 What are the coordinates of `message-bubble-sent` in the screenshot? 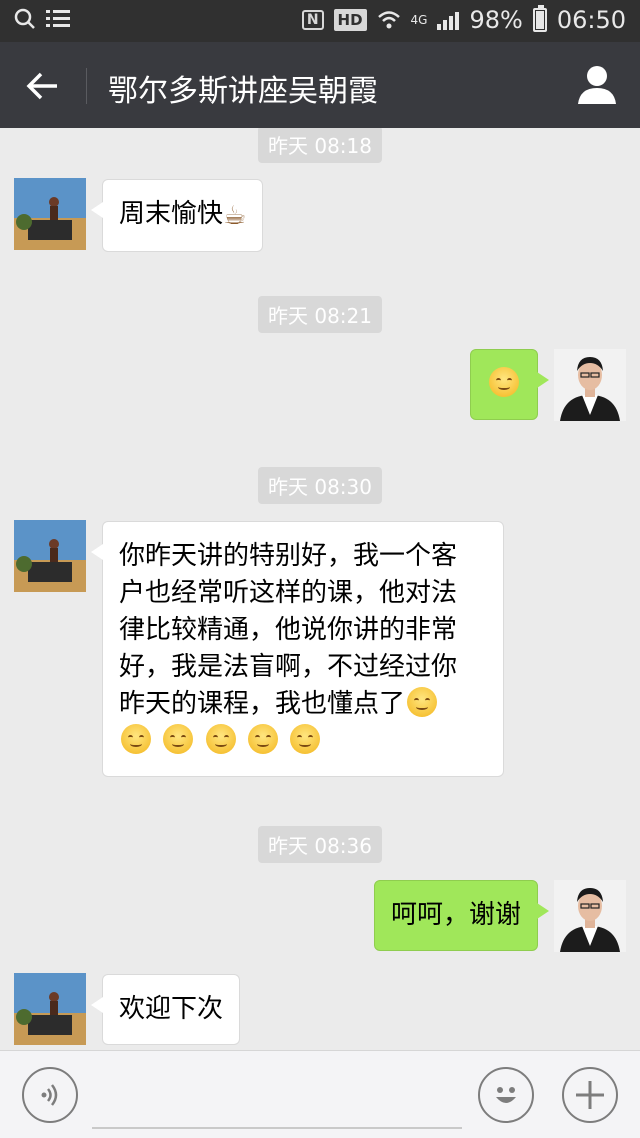 It's located at (509, 384).